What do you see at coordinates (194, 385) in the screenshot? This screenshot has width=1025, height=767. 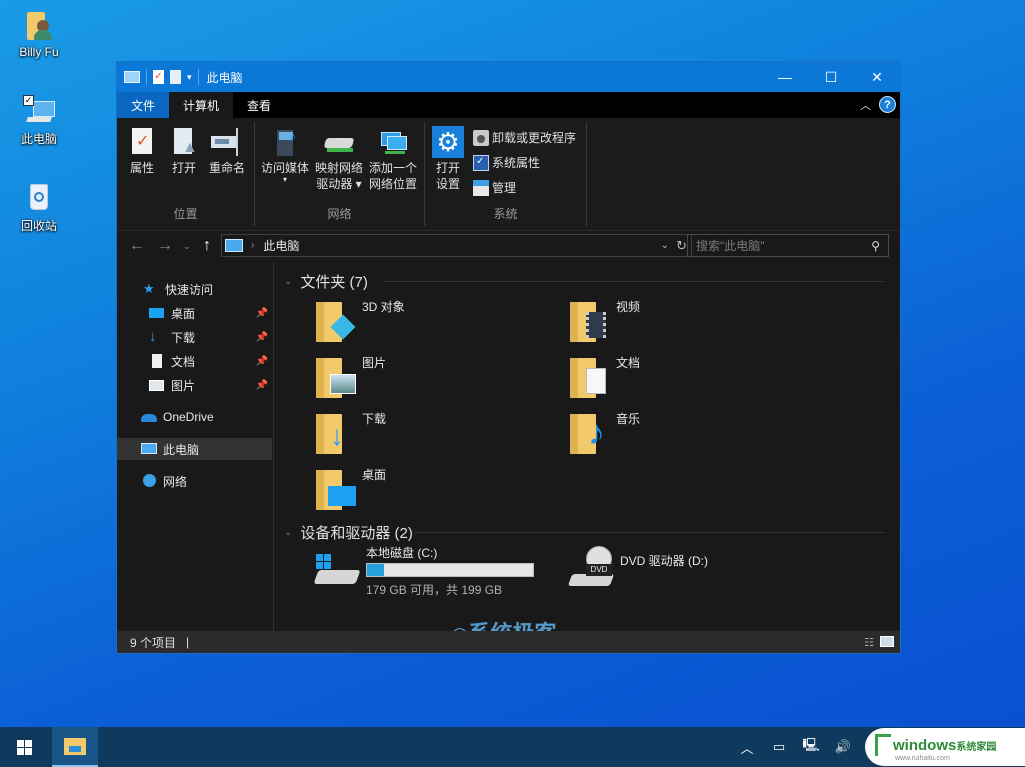 I see `nav-item-pictures: 图片 📌` at bounding box center [194, 385].